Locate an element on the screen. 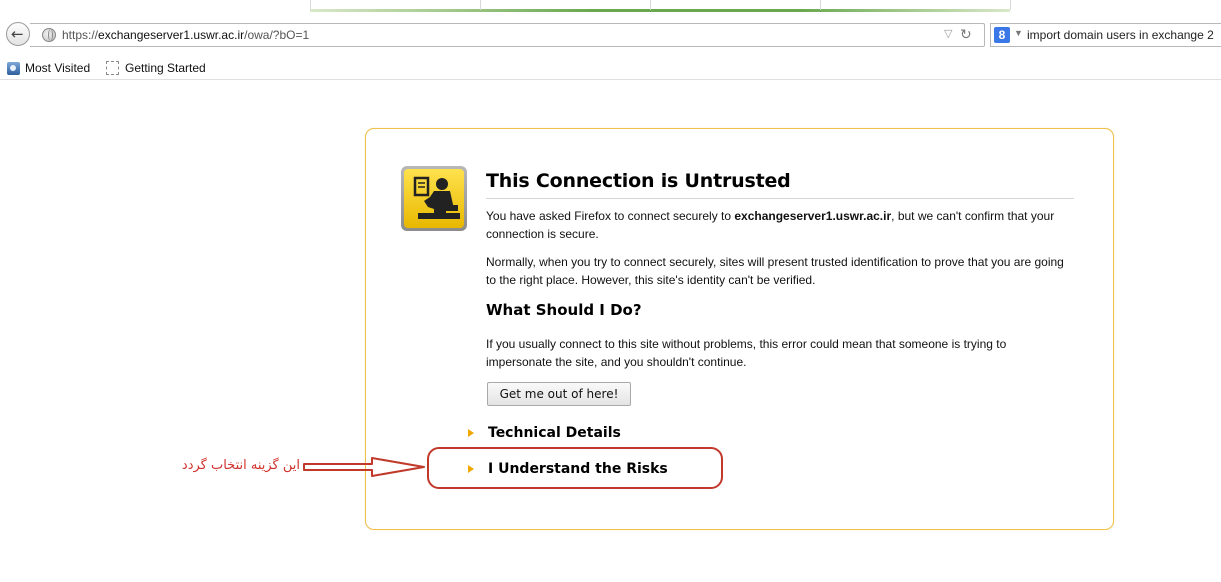 The height and width of the screenshot is (582, 1221). bookmark-label: Most Visited is located at coordinates (58, 68).